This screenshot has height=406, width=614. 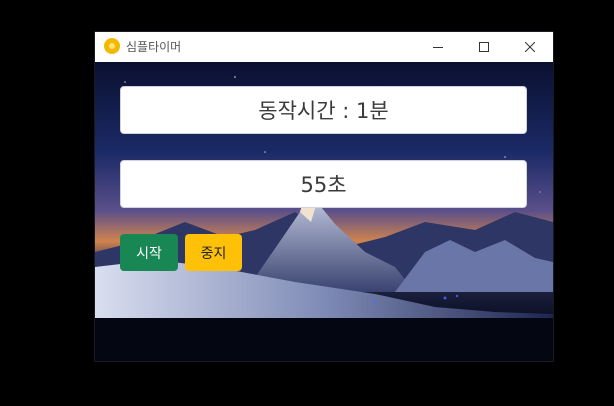 I want to click on title-bar: 심플타이머, so click(x=324, y=47).